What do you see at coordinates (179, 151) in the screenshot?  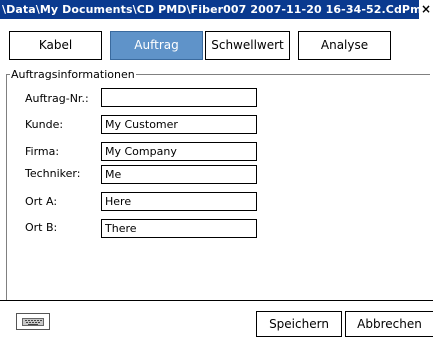 I see `company-input` at bounding box center [179, 151].